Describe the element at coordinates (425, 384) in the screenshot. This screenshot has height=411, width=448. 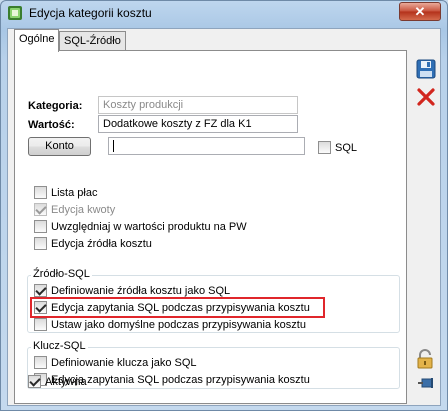
I see `pin-icon` at that location.